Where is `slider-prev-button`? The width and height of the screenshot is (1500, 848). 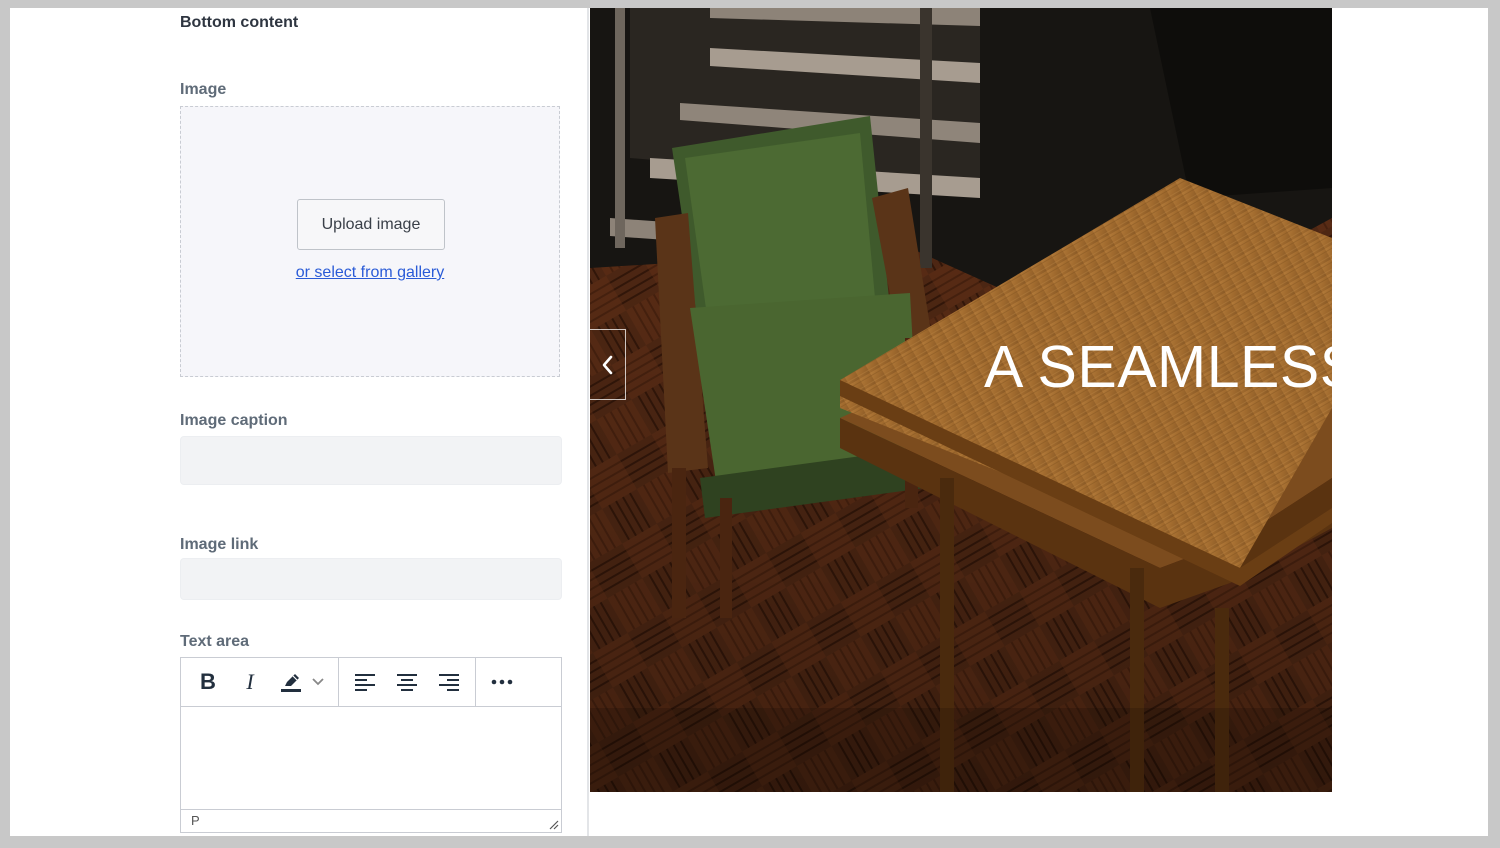
slider-prev-button is located at coordinates (608, 364).